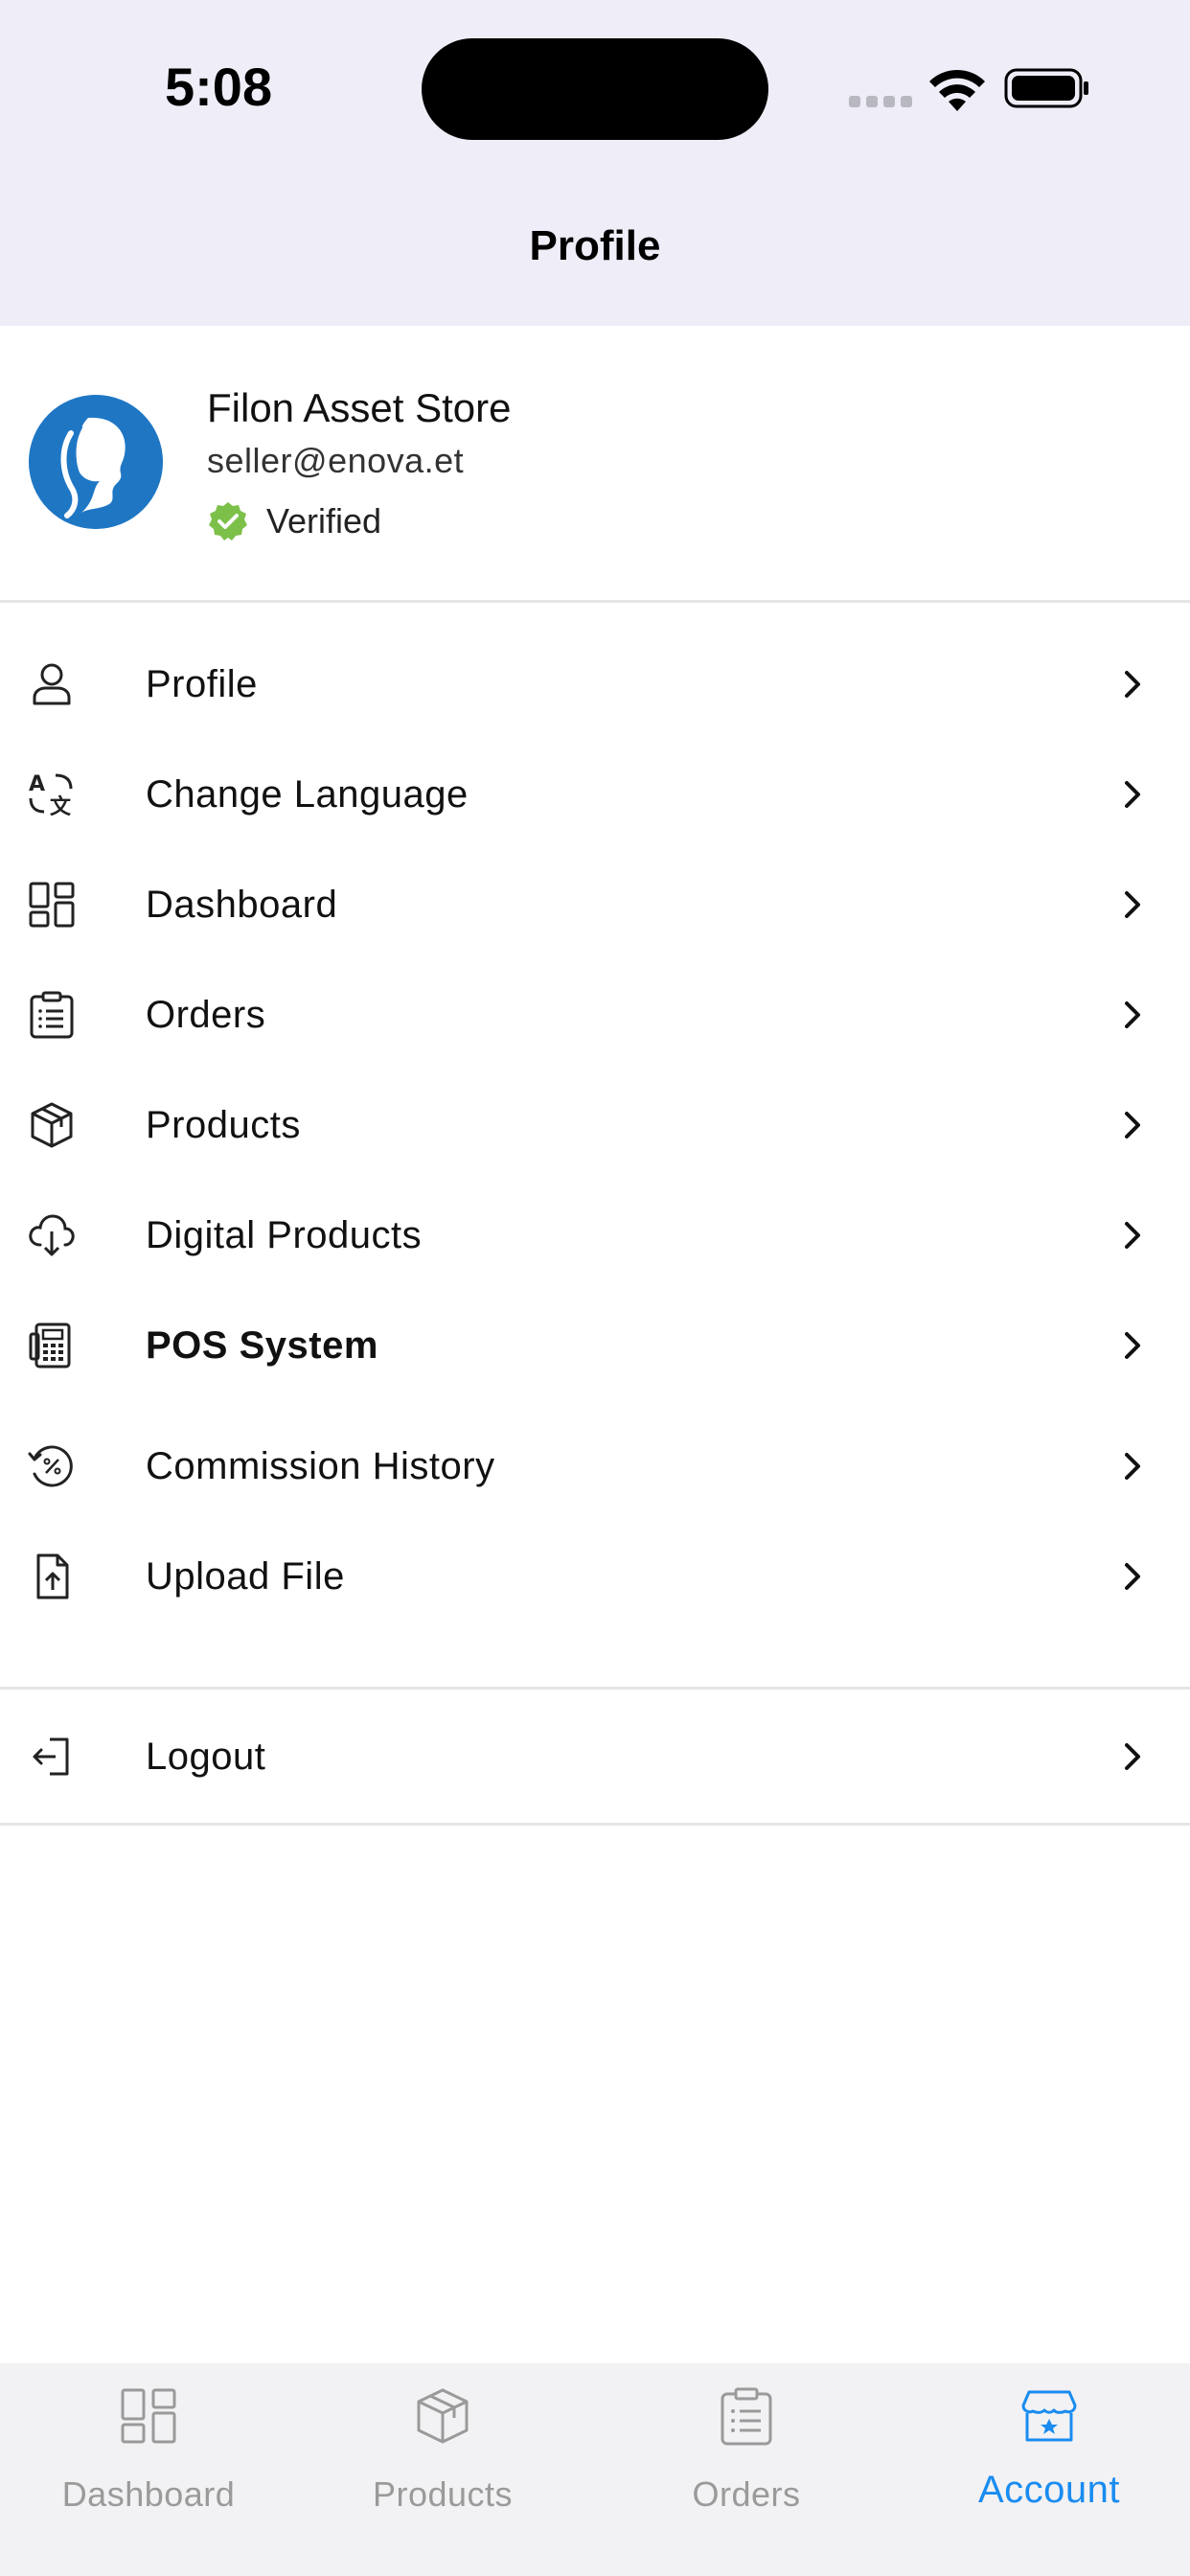 The height and width of the screenshot is (2576, 1190). I want to click on menu-item-orders: Orders, so click(595, 1015).